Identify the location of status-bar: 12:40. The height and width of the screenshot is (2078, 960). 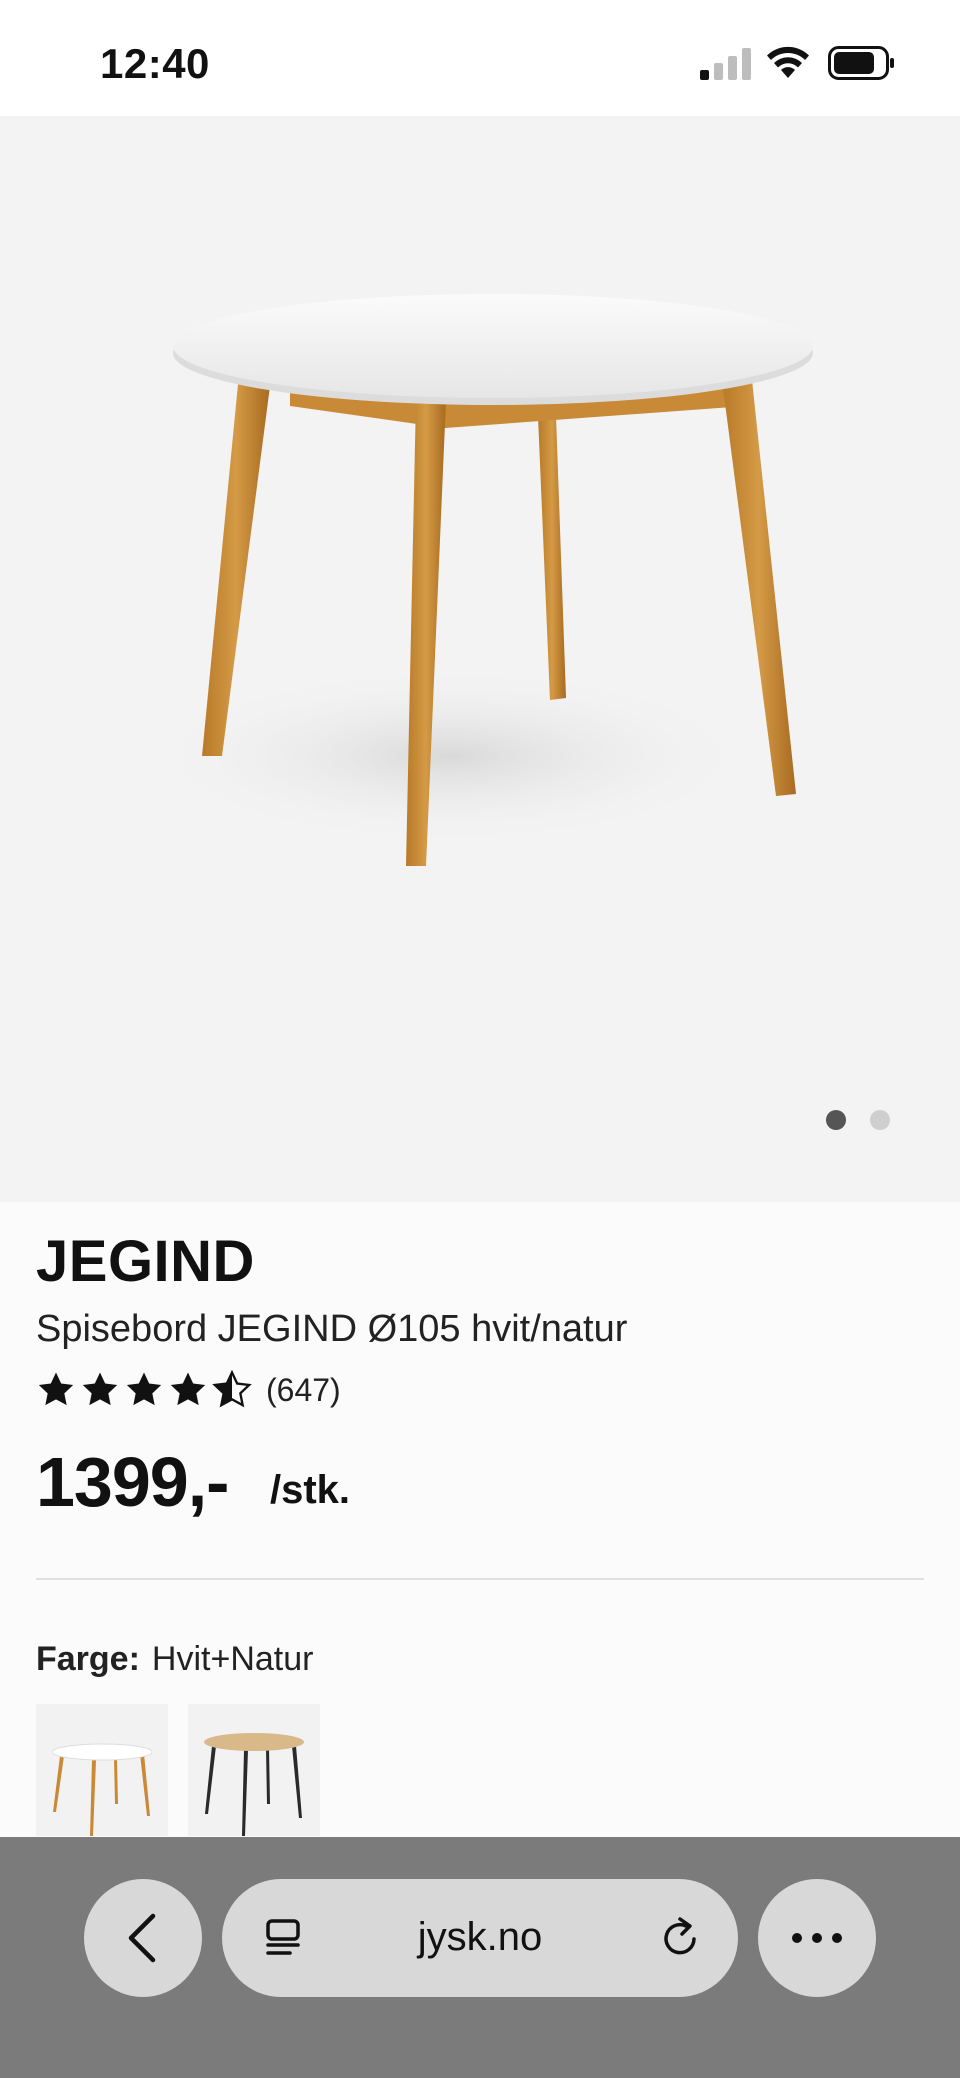
(480, 58).